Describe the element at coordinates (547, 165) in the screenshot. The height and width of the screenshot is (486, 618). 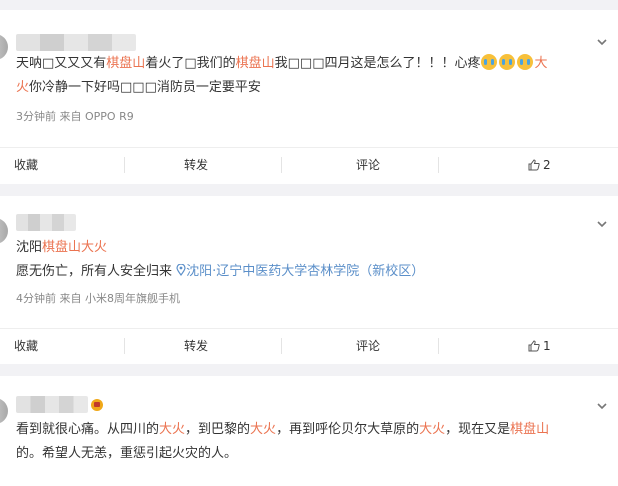
I see `like-count: 2` at that location.